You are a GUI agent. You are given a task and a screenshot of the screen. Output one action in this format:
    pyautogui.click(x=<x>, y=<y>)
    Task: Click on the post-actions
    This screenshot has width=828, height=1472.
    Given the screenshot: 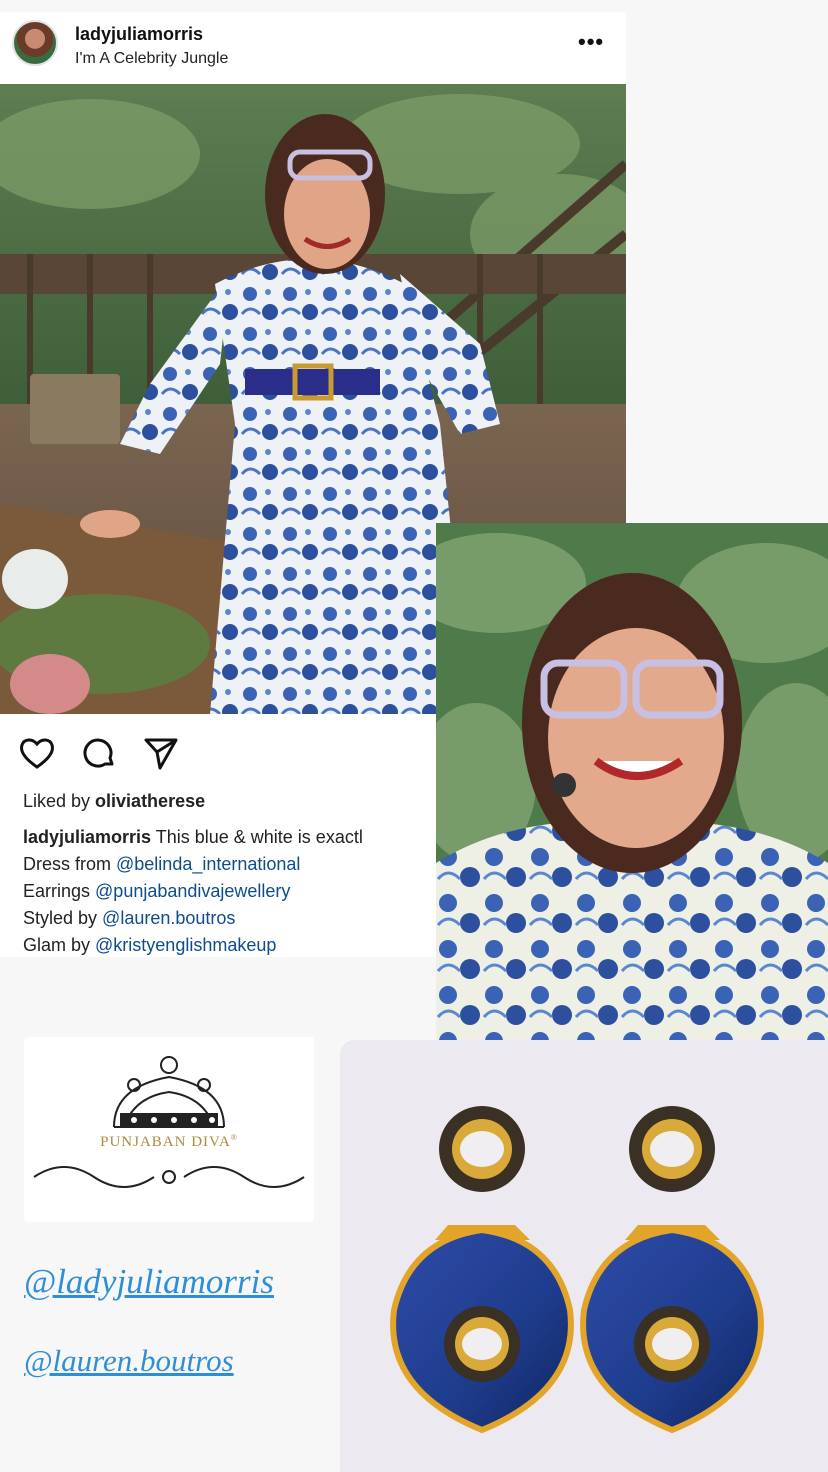 What is the action you would take?
    pyautogui.click(x=118, y=754)
    